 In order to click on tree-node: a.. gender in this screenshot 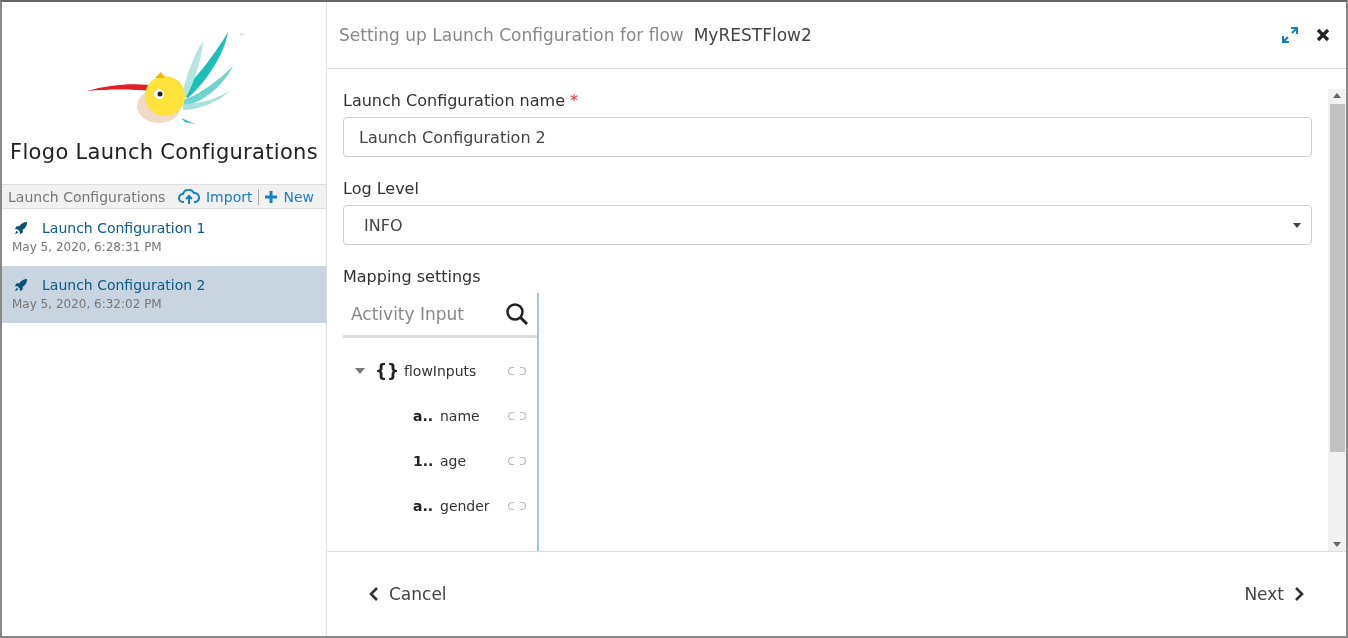, I will do `click(440, 505)`.